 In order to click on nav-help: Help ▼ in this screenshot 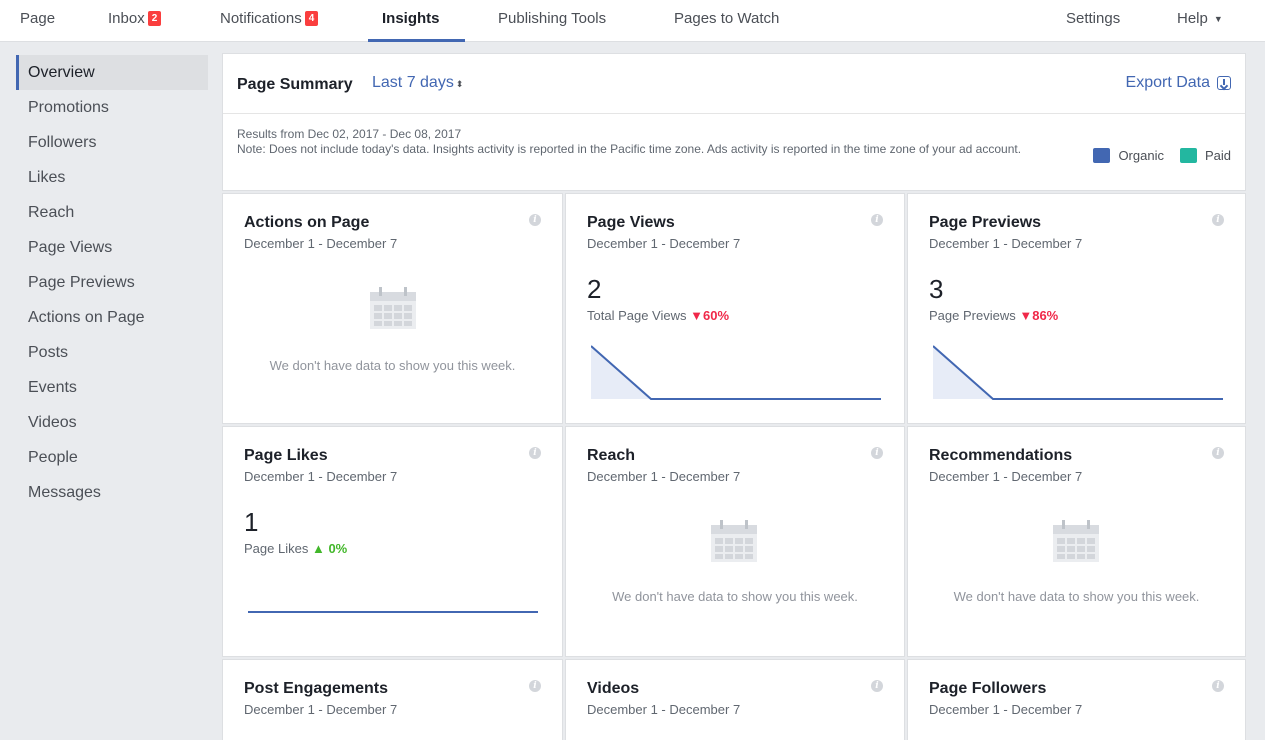, I will do `click(1200, 18)`.